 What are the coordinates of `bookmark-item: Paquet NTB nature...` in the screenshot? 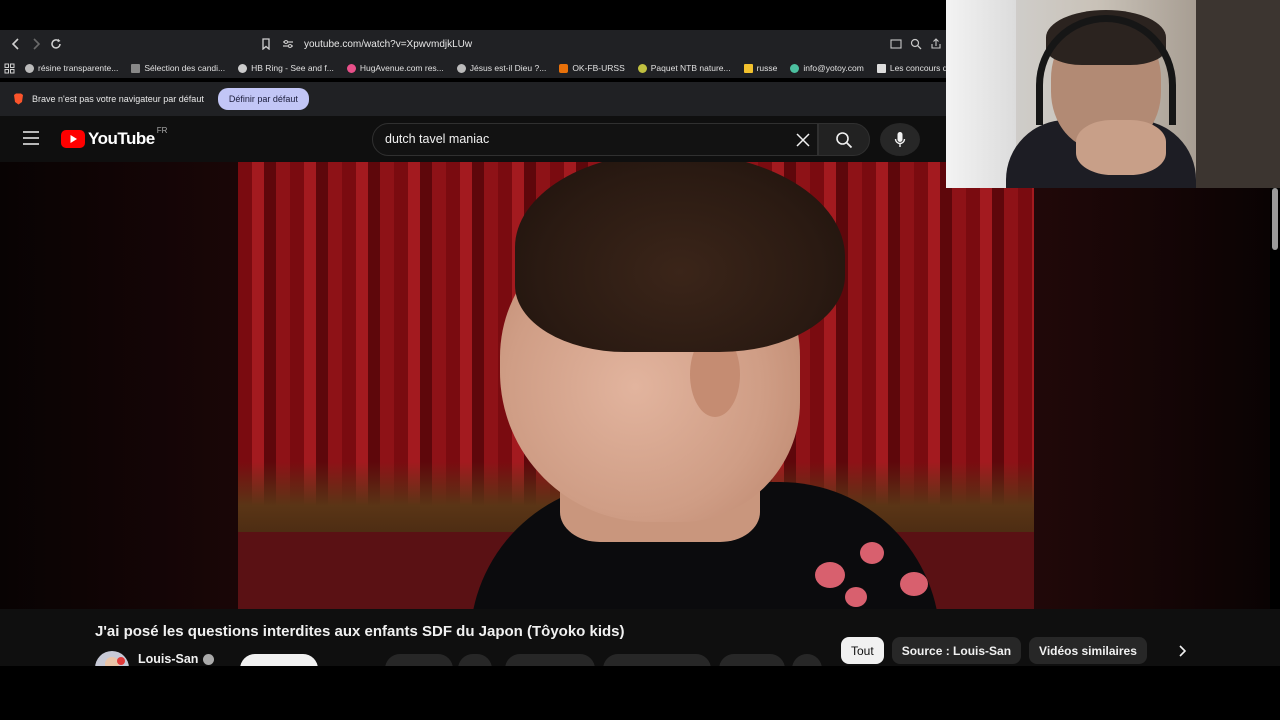 It's located at (684, 68).